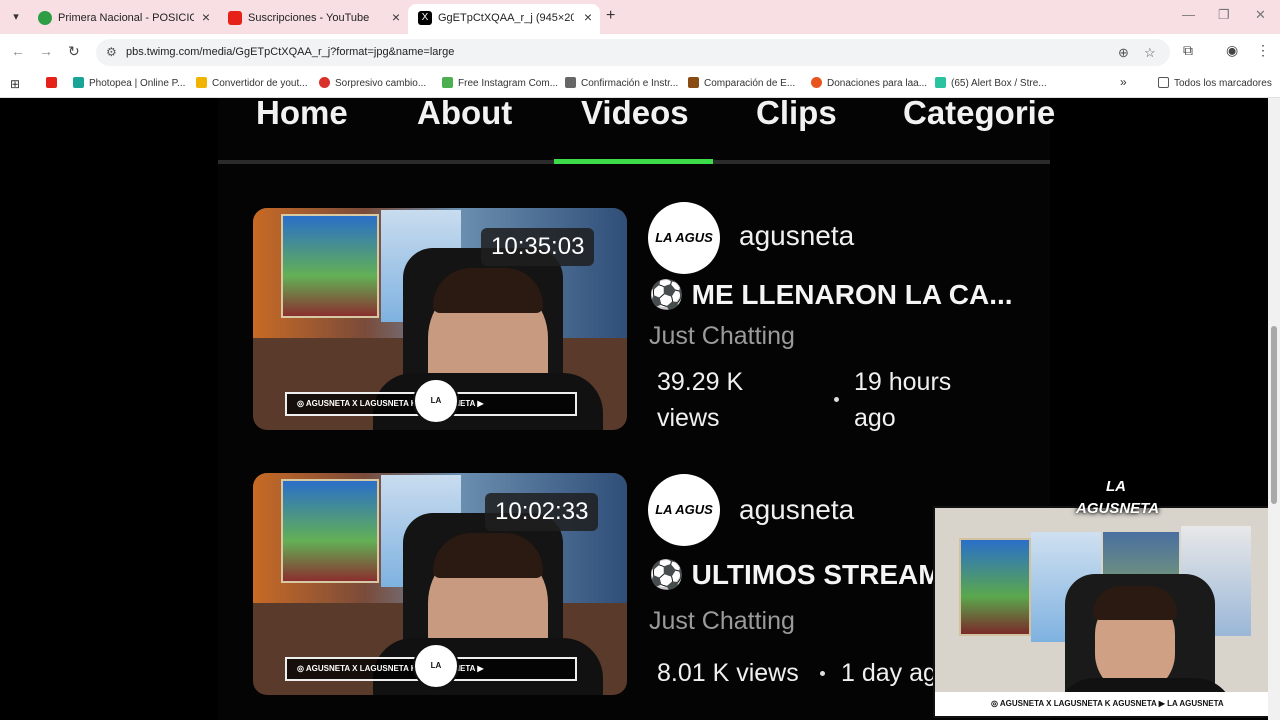 The width and height of the screenshot is (1280, 720). What do you see at coordinates (447, 82) in the screenshot?
I see `instagram-tool-icon` at bounding box center [447, 82].